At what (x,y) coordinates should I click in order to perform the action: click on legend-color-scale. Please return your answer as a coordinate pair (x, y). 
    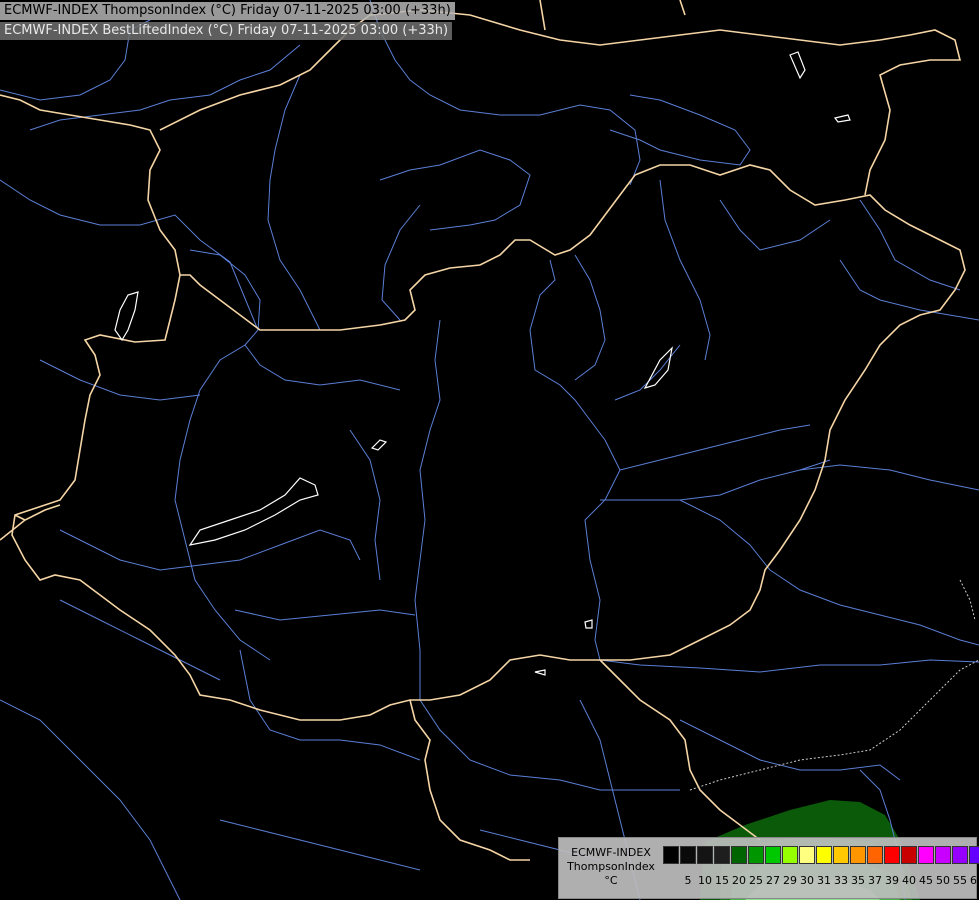
    Looking at the image, I should click on (821, 855).